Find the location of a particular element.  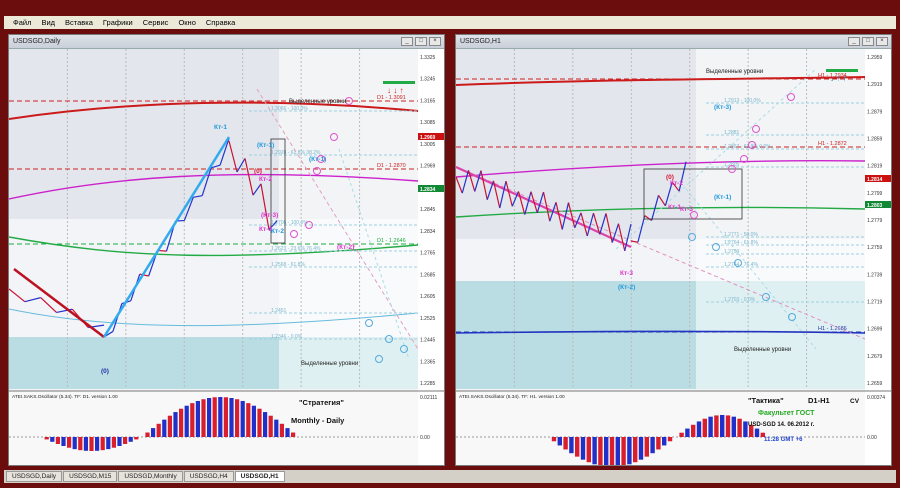

wave-label: (Кт-1) is located at coordinates (265, 145).